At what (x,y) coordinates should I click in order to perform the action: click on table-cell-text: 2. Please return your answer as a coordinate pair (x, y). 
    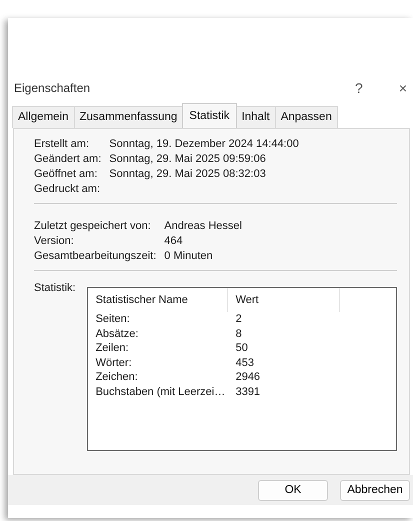
    Looking at the image, I should click on (238, 319).